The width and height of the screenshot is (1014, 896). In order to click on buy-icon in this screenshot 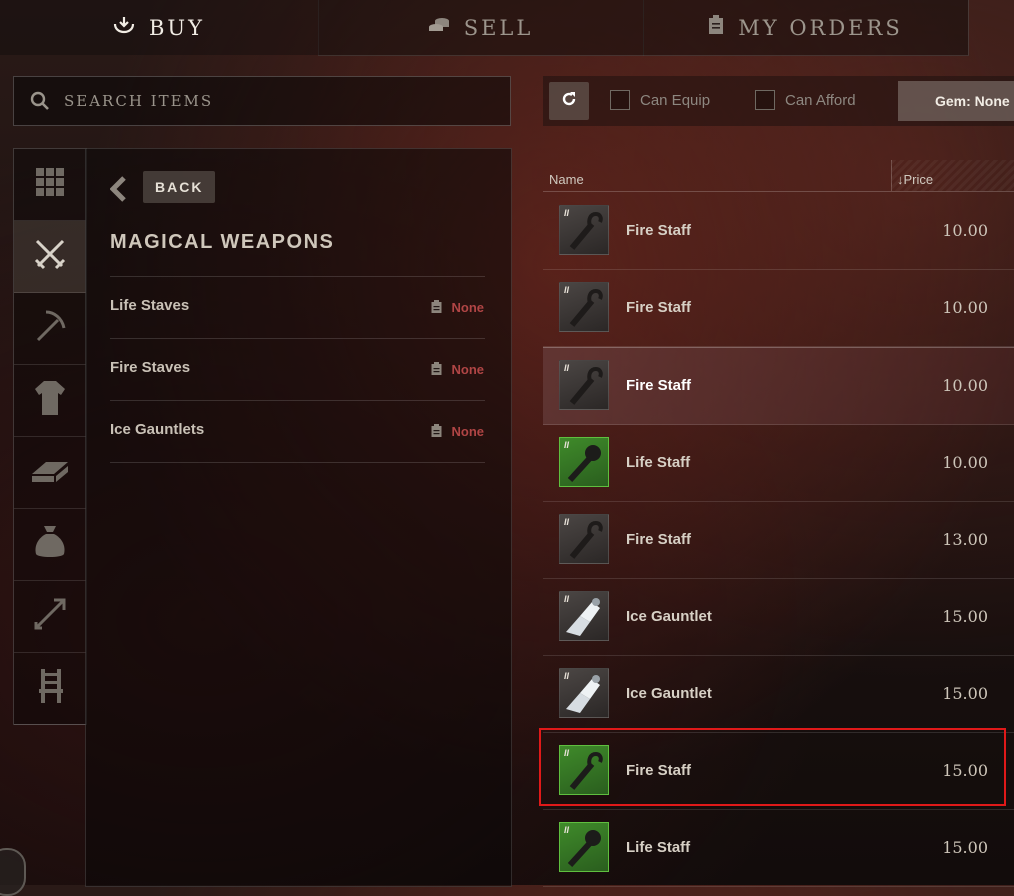, I will do `click(124, 27)`.